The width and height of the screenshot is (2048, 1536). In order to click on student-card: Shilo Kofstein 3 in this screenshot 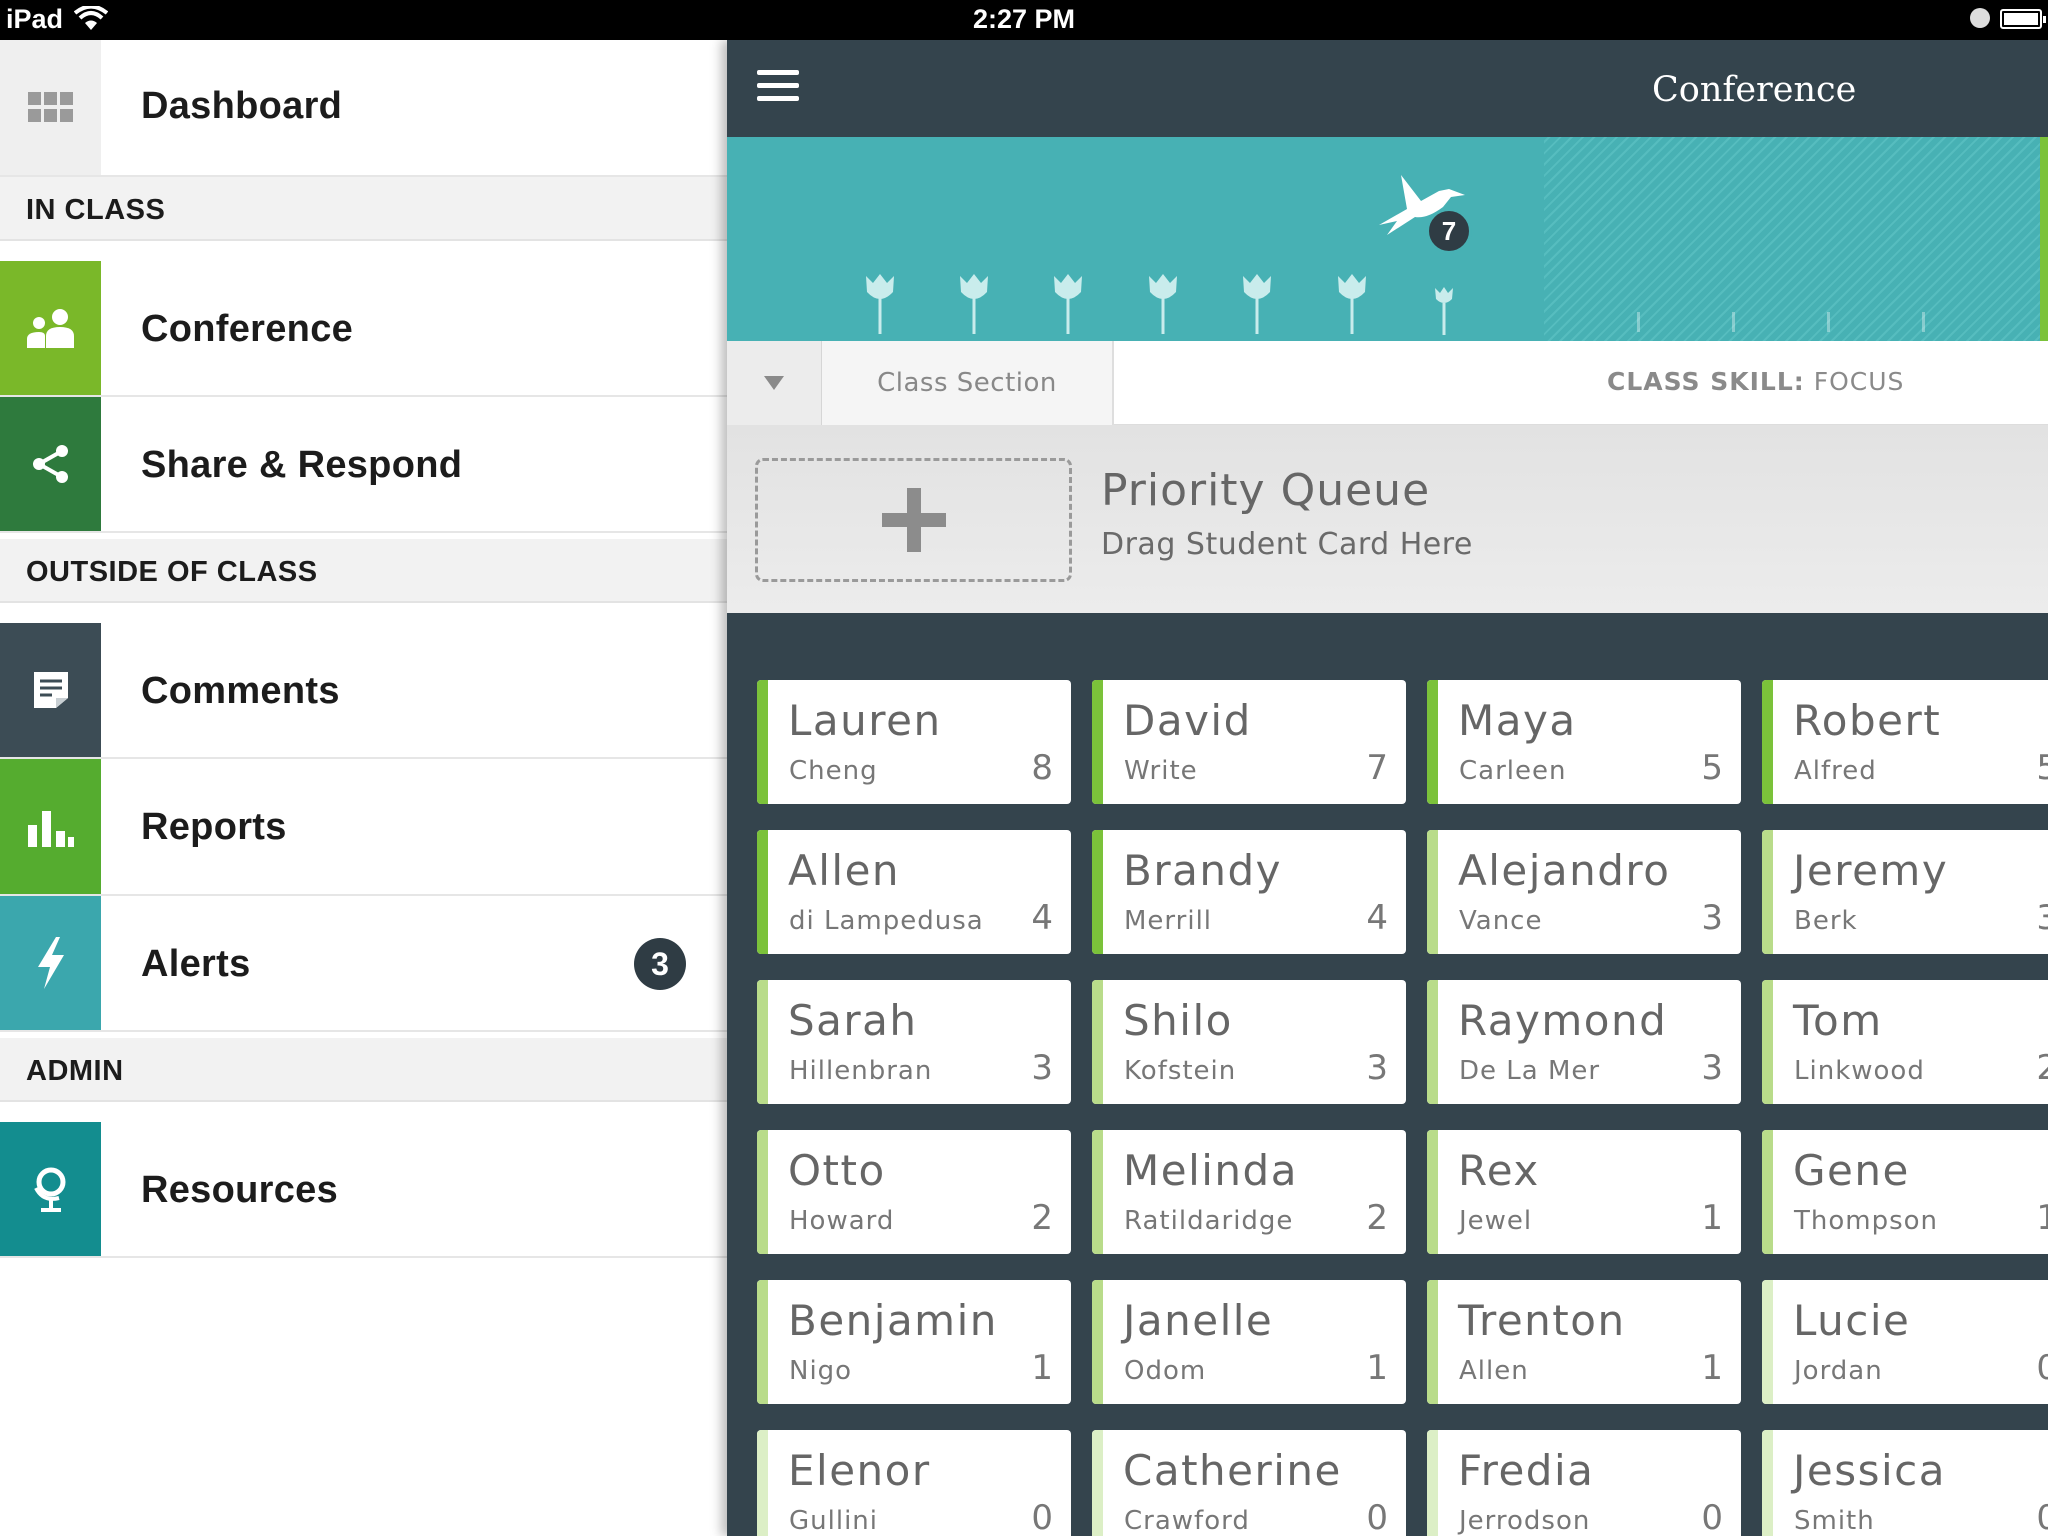, I will do `click(1249, 1042)`.